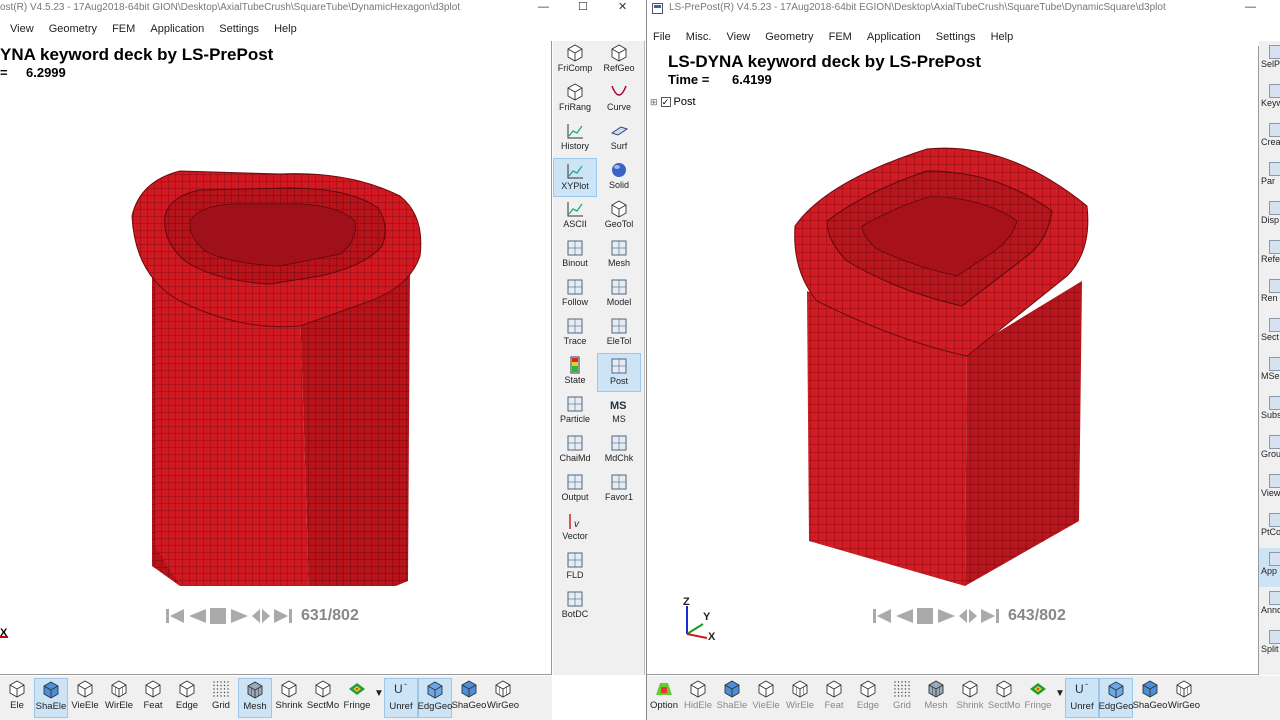 This screenshot has width=1280, height=720. What do you see at coordinates (1269, 372) in the screenshot?
I see `right-panel-item: MSe` at bounding box center [1269, 372].